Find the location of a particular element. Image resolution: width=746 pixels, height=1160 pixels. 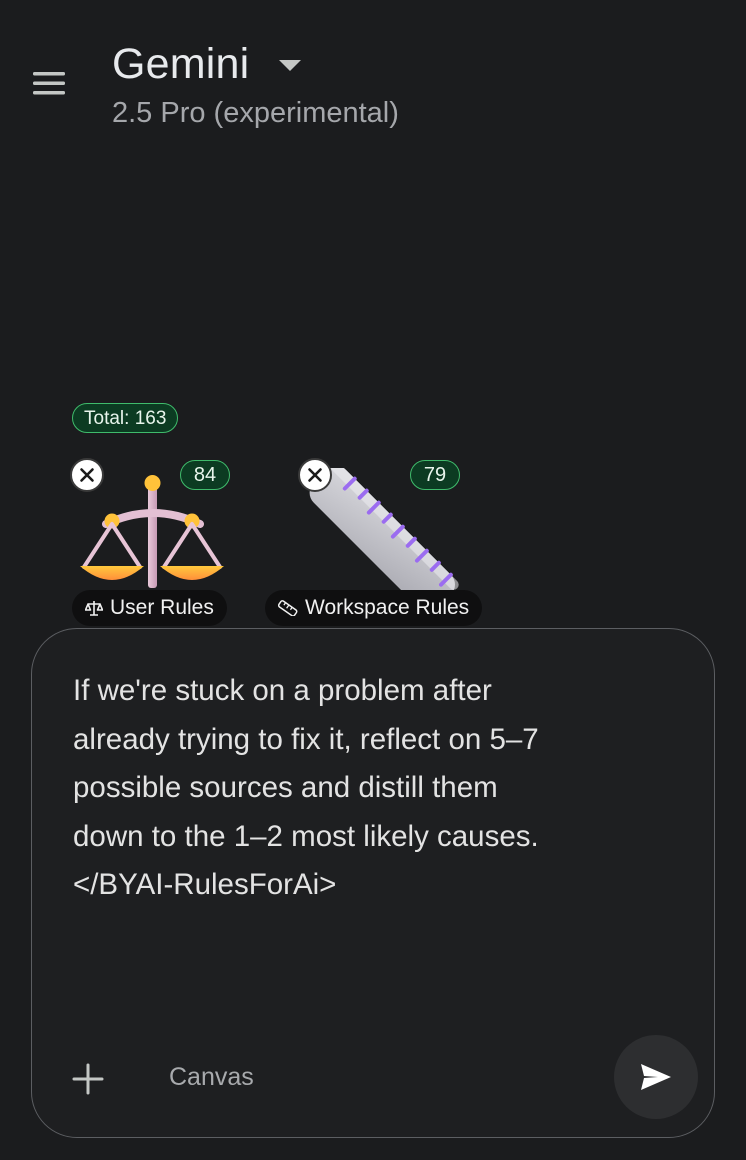

rule-card-user-rules: 84 User Rules is located at coordinates (155, 543).